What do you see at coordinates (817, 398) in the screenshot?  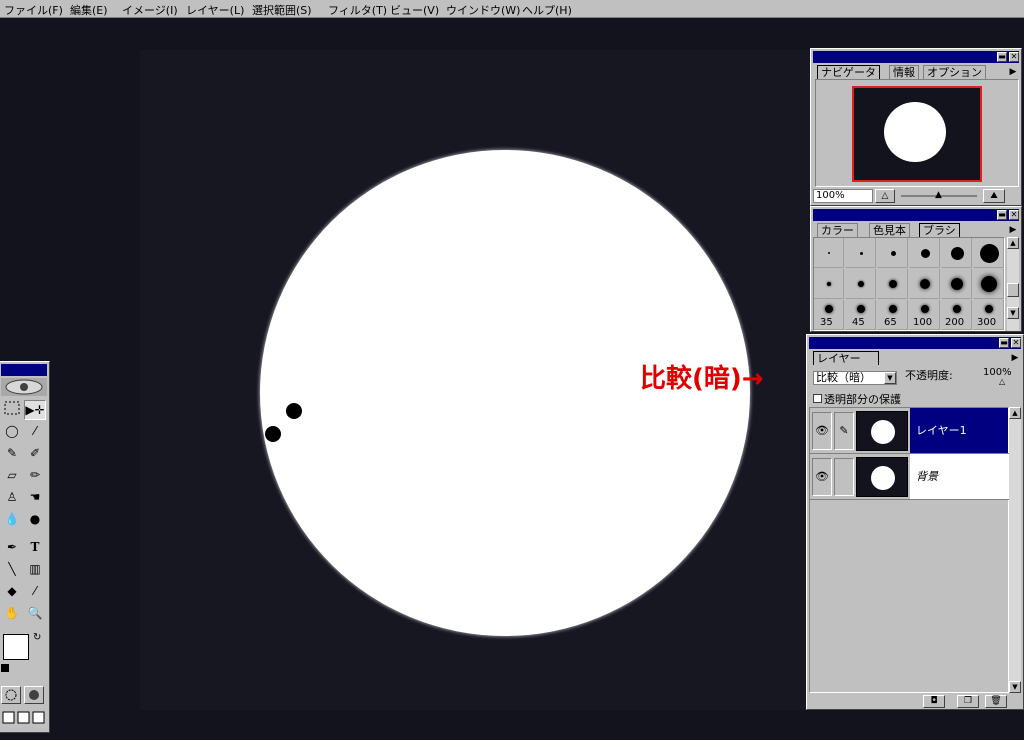 I see `preserve-transparency-checkbox` at bounding box center [817, 398].